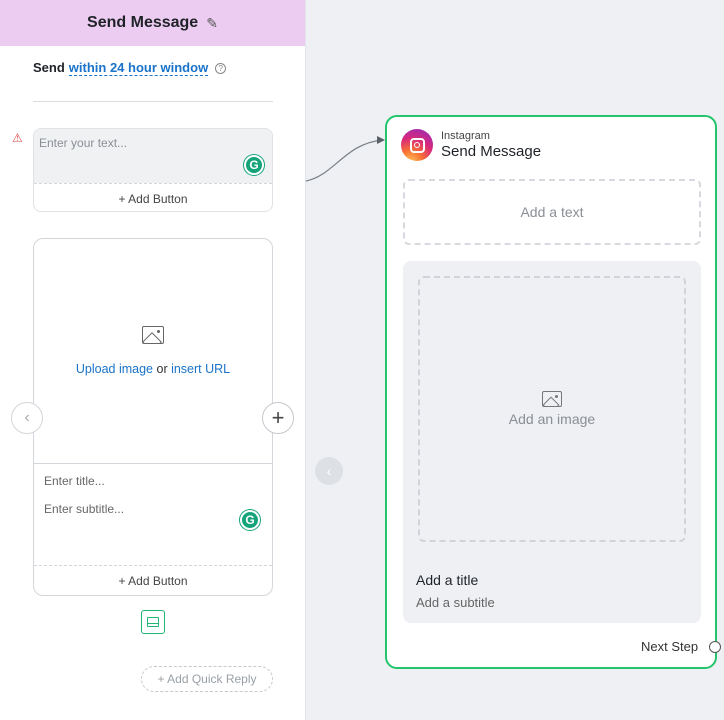  Describe the element at coordinates (455, 602) in the screenshot. I see `card-subtitle: Add a subtitle` at that location.